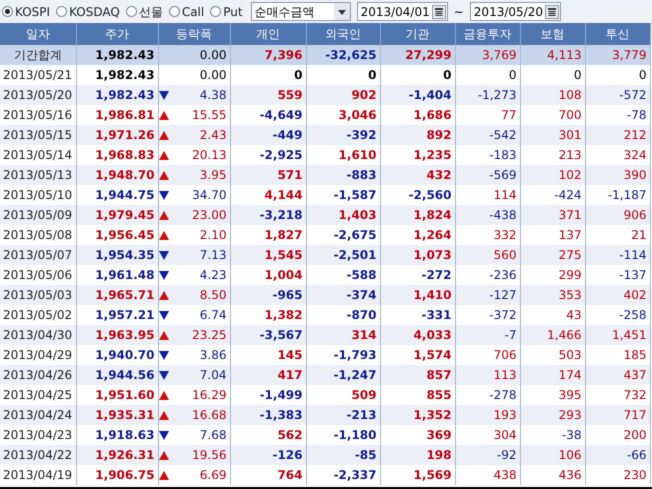 The width and height of the screenshot is (652, 489). What do you see at coordinates (117, 115) in the screenshot?
I see `price-cell: 1,986.81` at bounding box center [117, 115].